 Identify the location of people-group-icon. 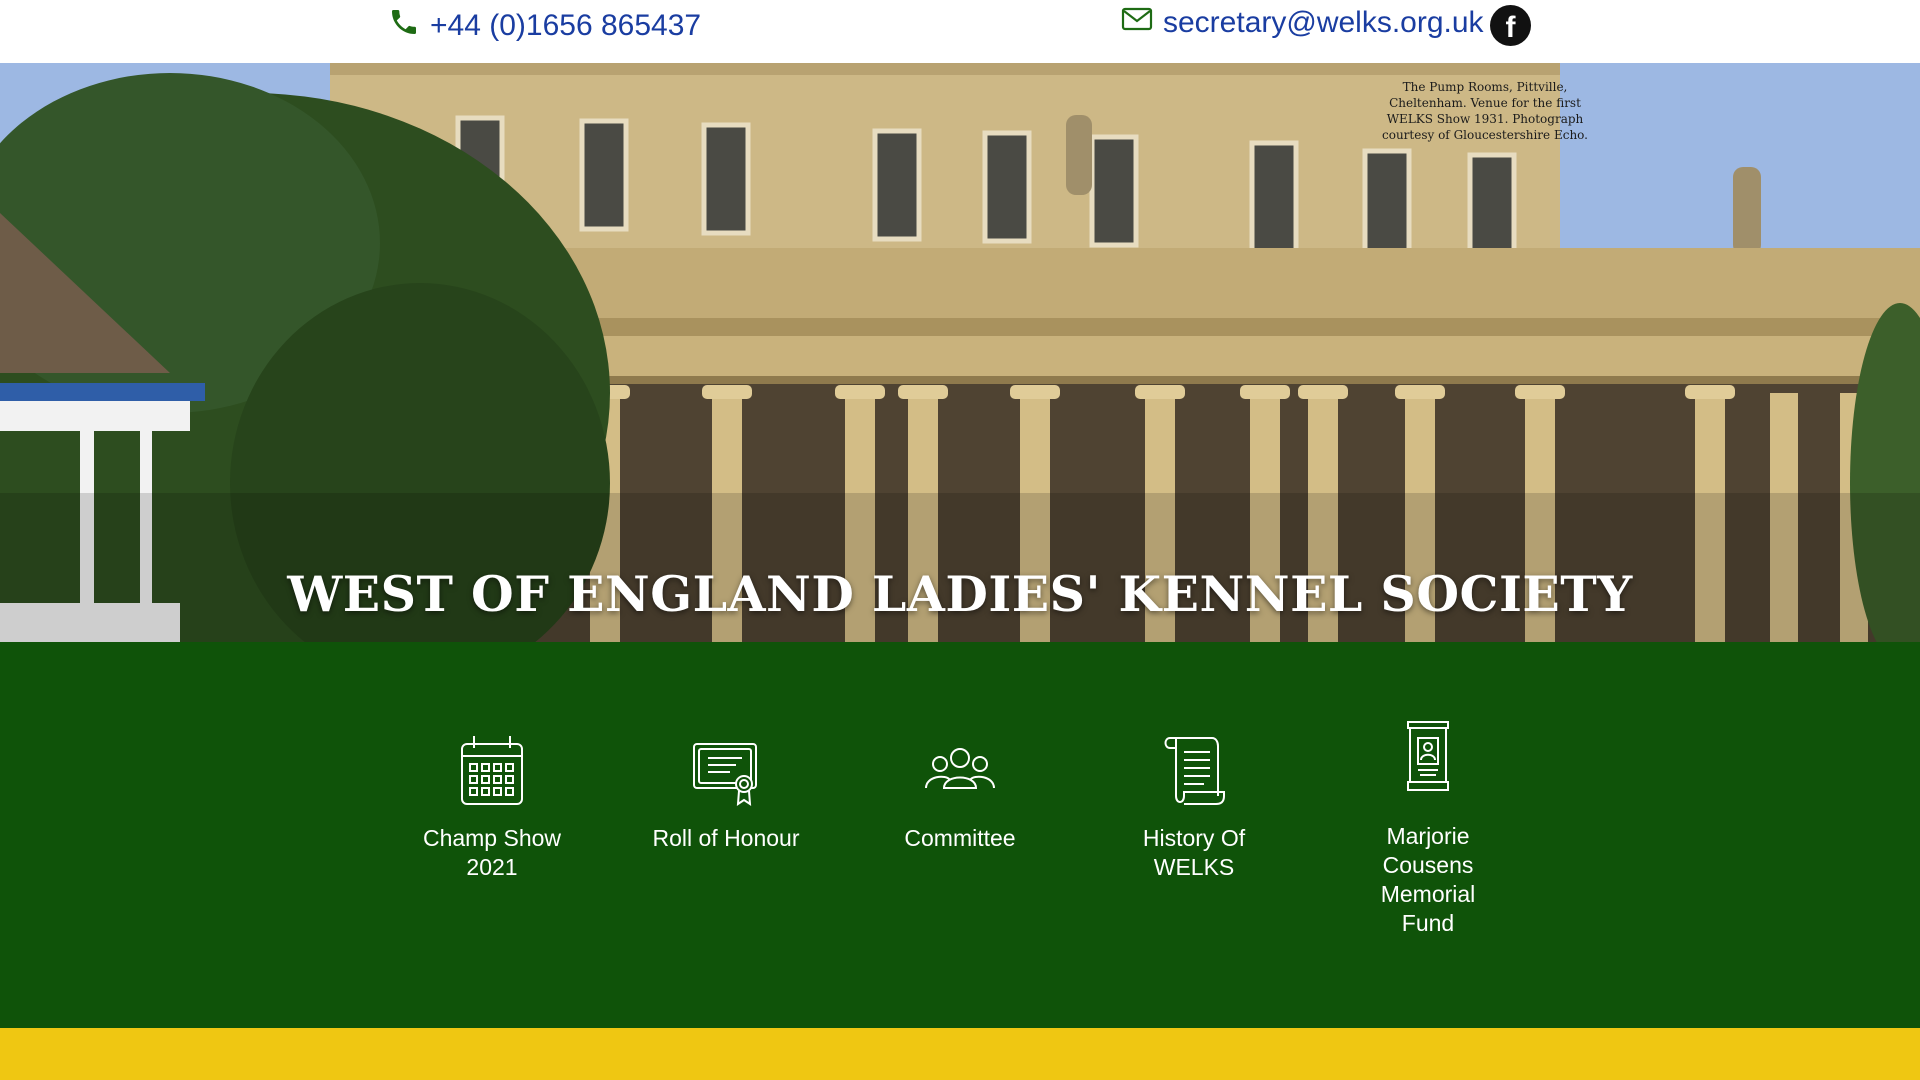
(960, 770).